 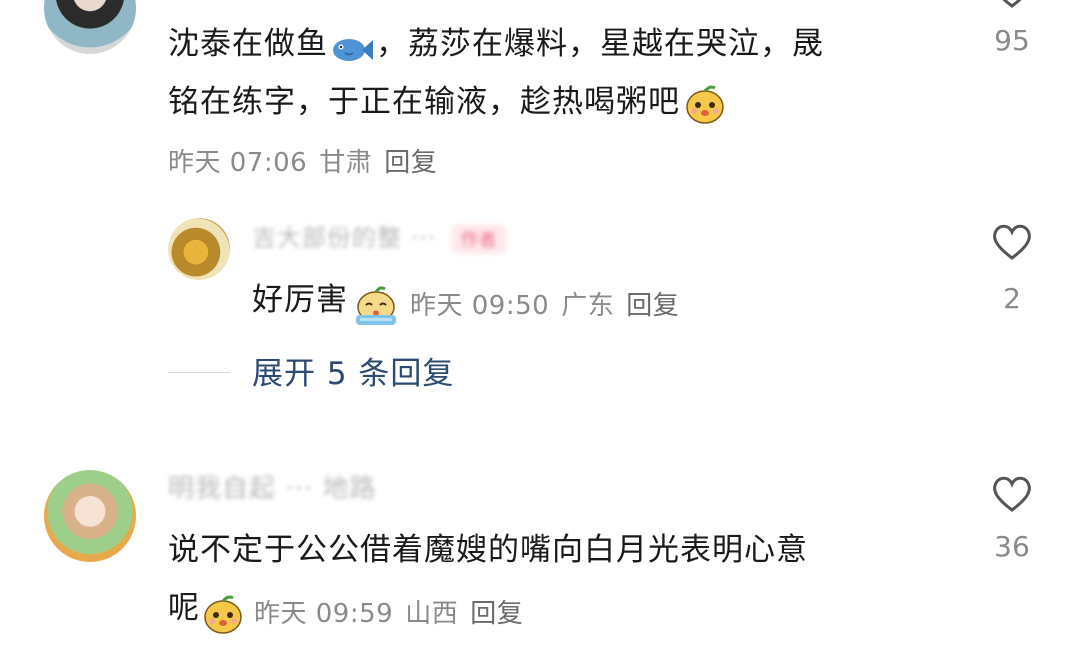 What do you see at coordinates (424, 102) in the screenshot?
I see `comment-text-line2: 铭在练字，于正在输液，趁热喝粥吧` at bounding box center [424, 102].